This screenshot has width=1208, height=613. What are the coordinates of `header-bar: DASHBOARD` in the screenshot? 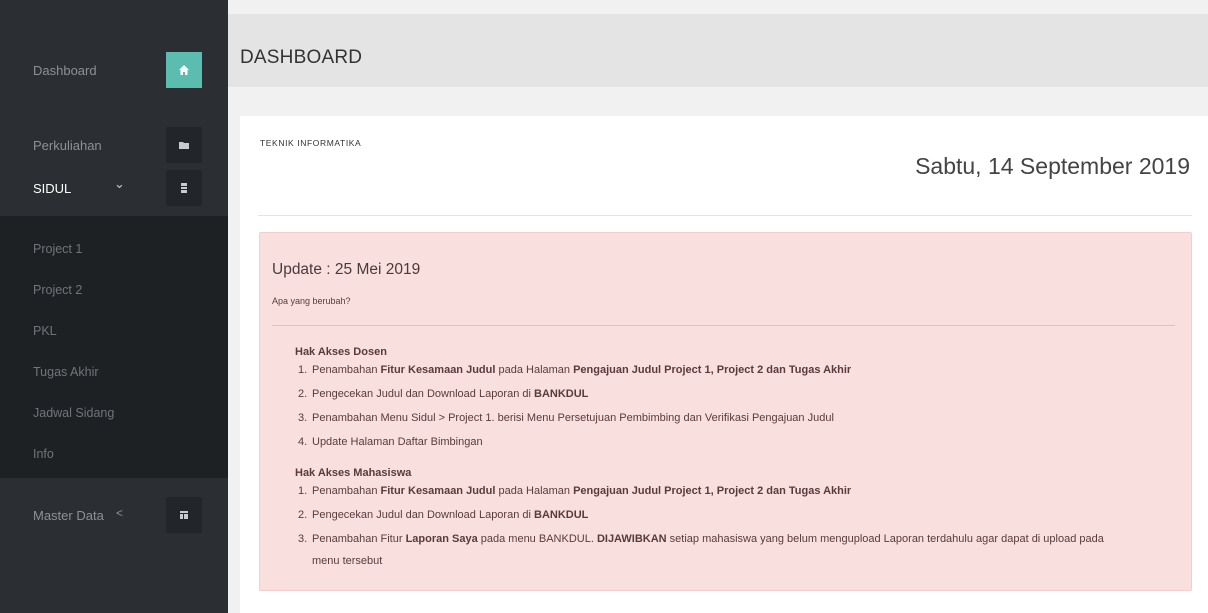 It's located at (718, 50).